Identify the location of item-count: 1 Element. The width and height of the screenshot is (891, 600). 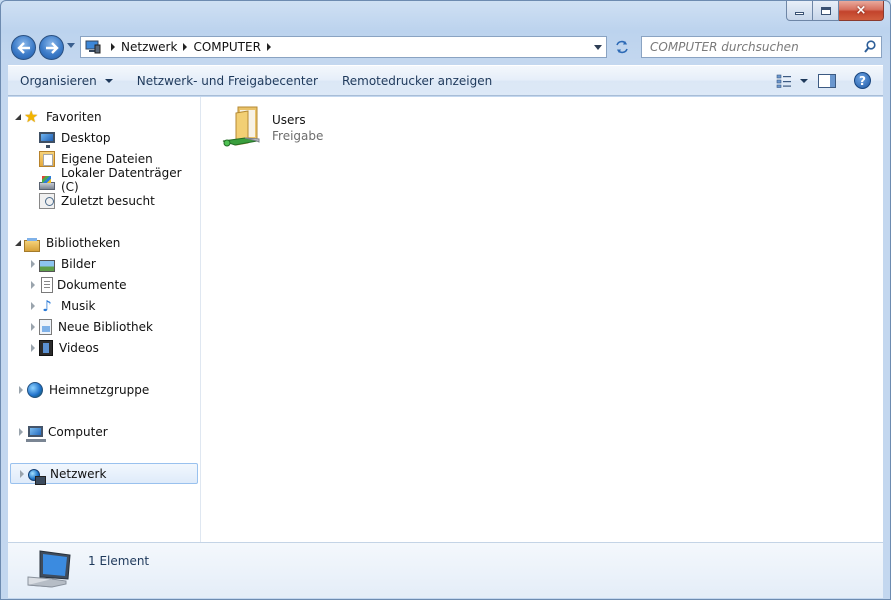
(119, 561).